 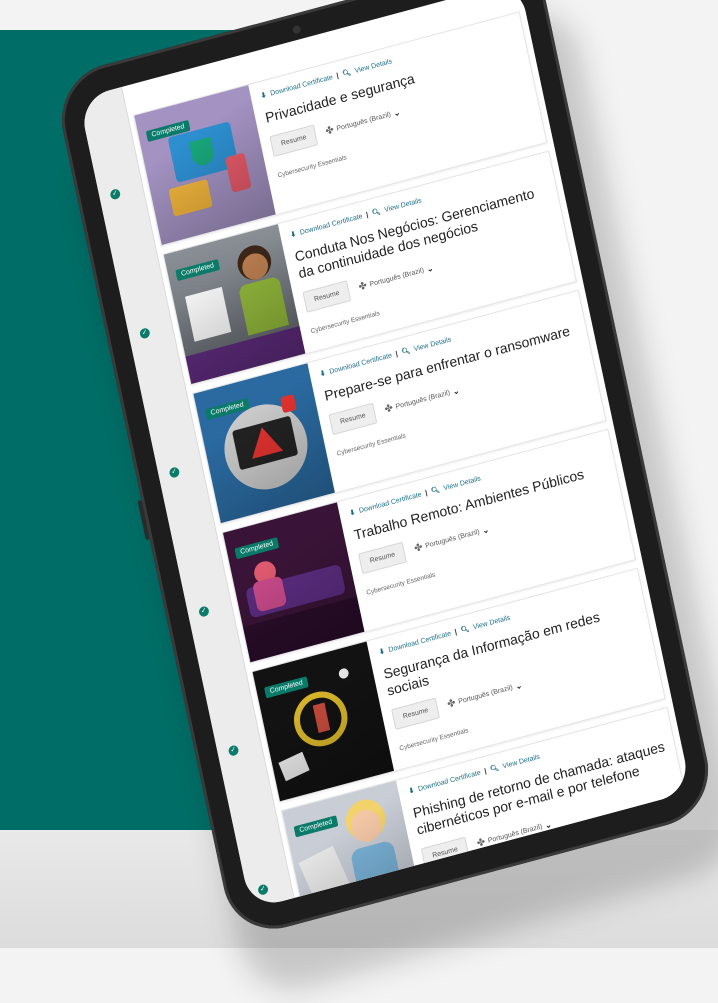 I want to click on thumbnail-shade, so click(x=353, y=845).